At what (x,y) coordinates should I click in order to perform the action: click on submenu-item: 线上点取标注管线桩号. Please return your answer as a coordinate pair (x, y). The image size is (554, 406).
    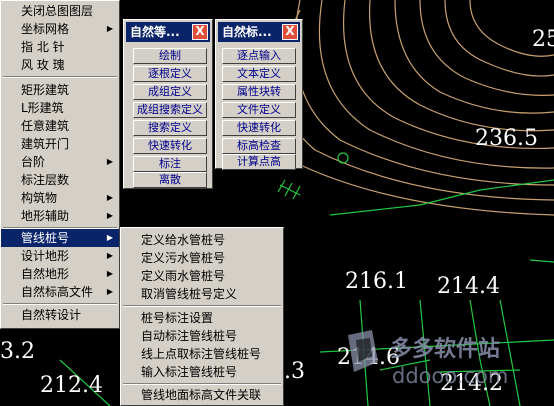
    Looking at the image, I should click on (202, 354).